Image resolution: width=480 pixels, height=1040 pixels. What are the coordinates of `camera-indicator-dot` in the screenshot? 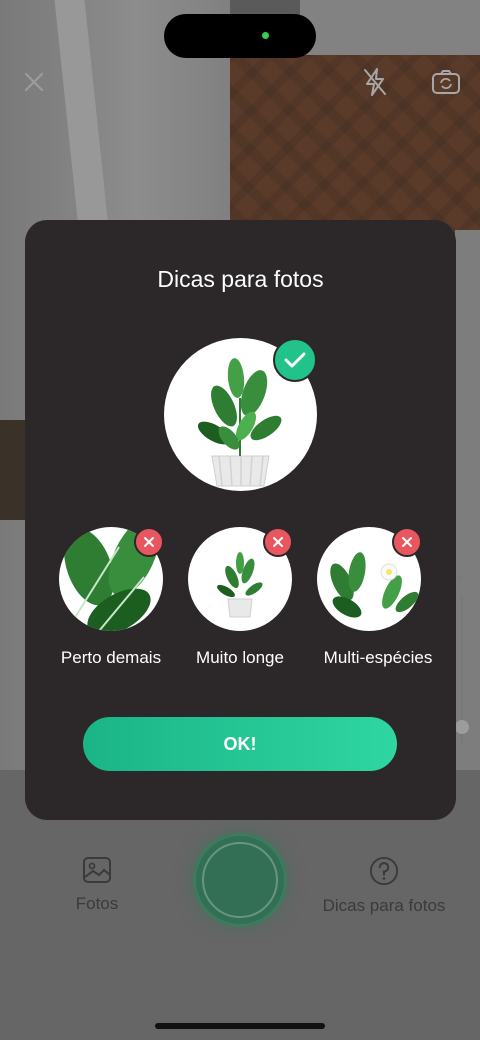 It's located at (265, 35).